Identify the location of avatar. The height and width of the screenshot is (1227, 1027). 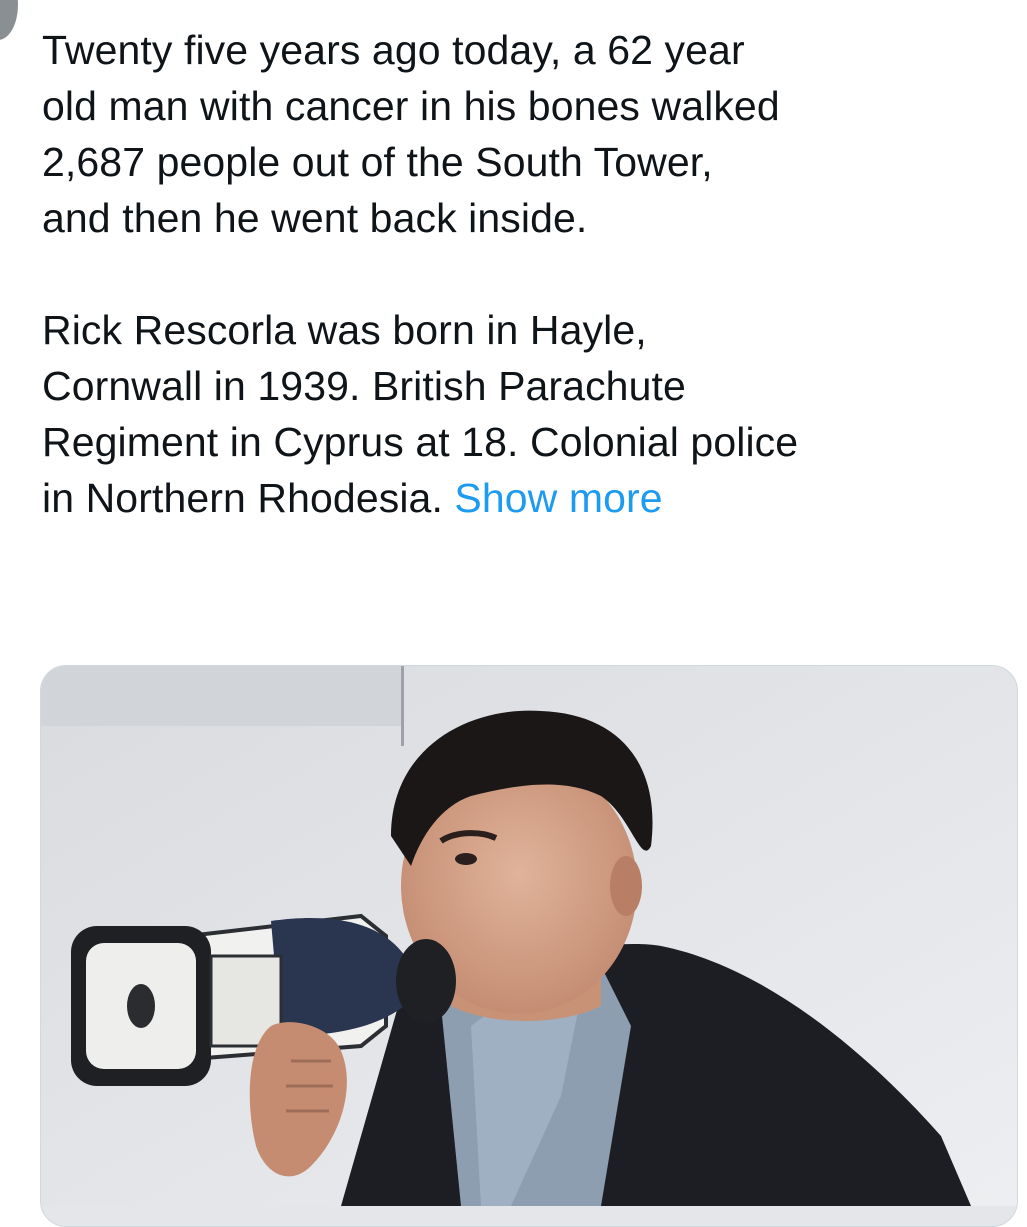
(9, 20).